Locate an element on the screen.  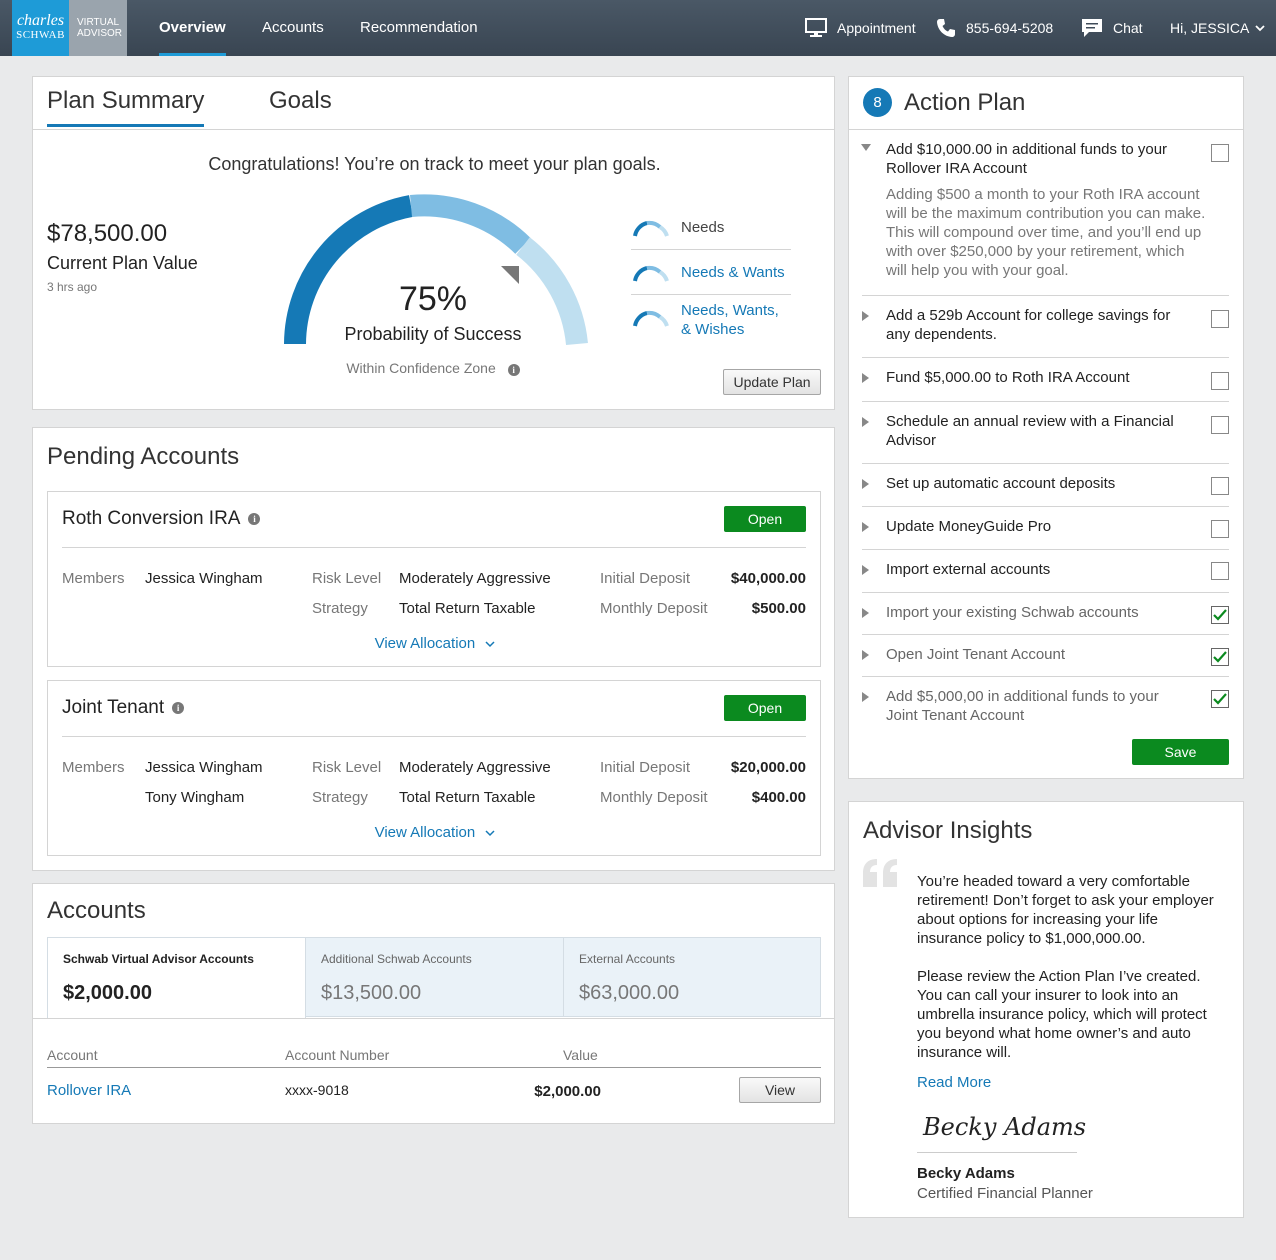
legend-needs-wants-wishes: Needs, Wants, & Wishes is located at coordinates (705, 320).